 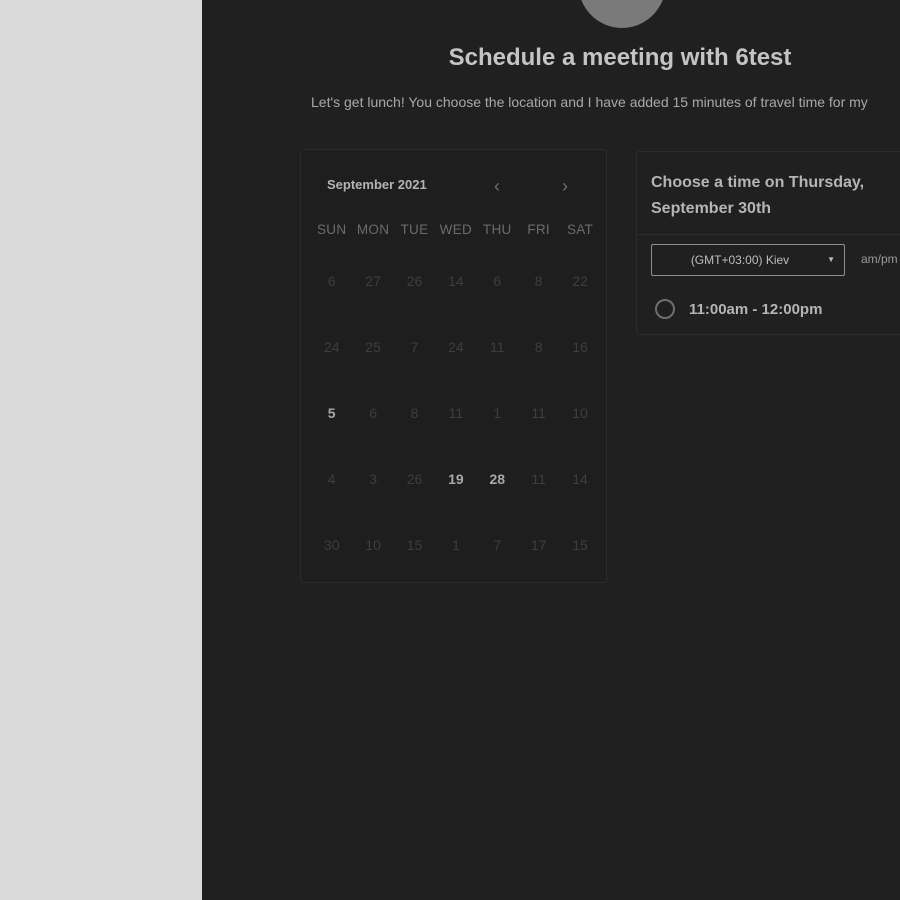 I want to click on calendar-week: 6 27 26 14 6 8 22, so click(x=456, y=281).